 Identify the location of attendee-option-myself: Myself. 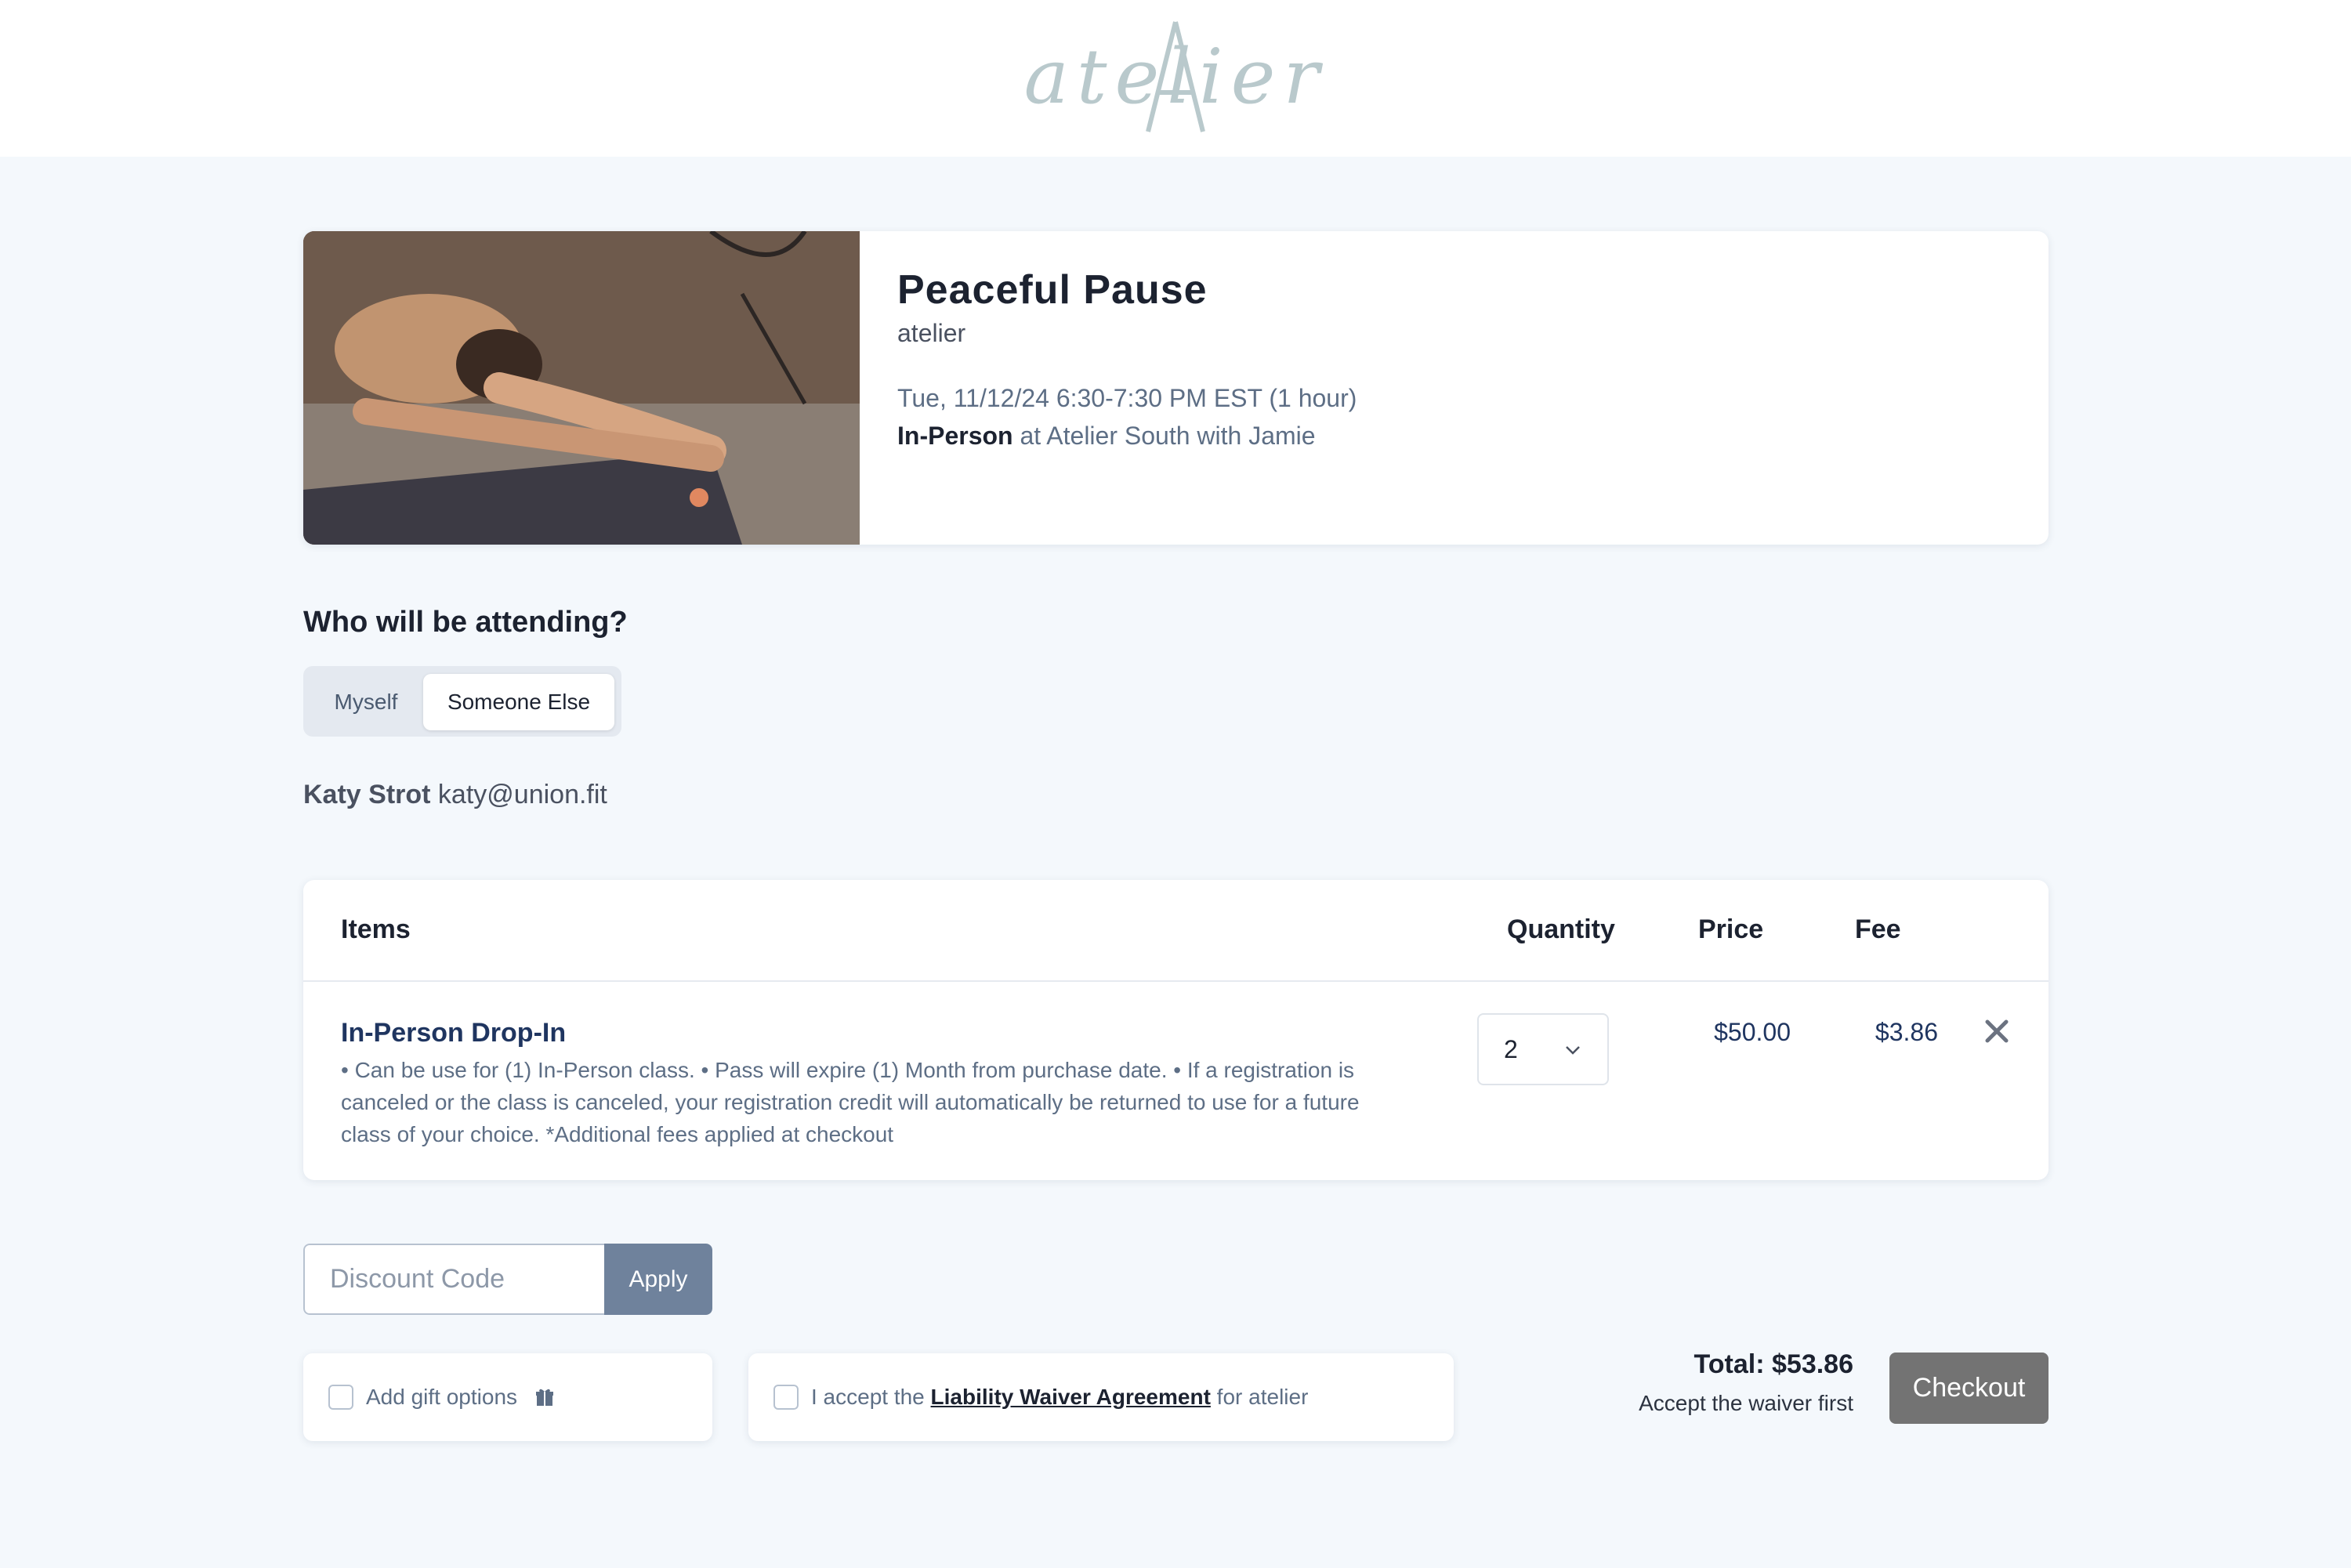
(366, 702).